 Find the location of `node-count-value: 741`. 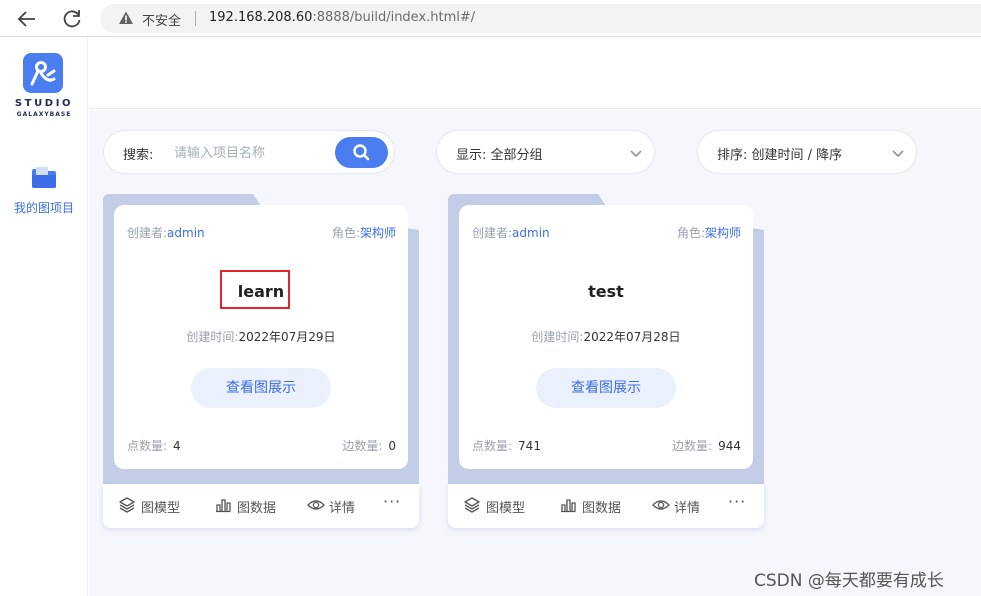

node-count-value: 741 is located at coordinates (529, 446).